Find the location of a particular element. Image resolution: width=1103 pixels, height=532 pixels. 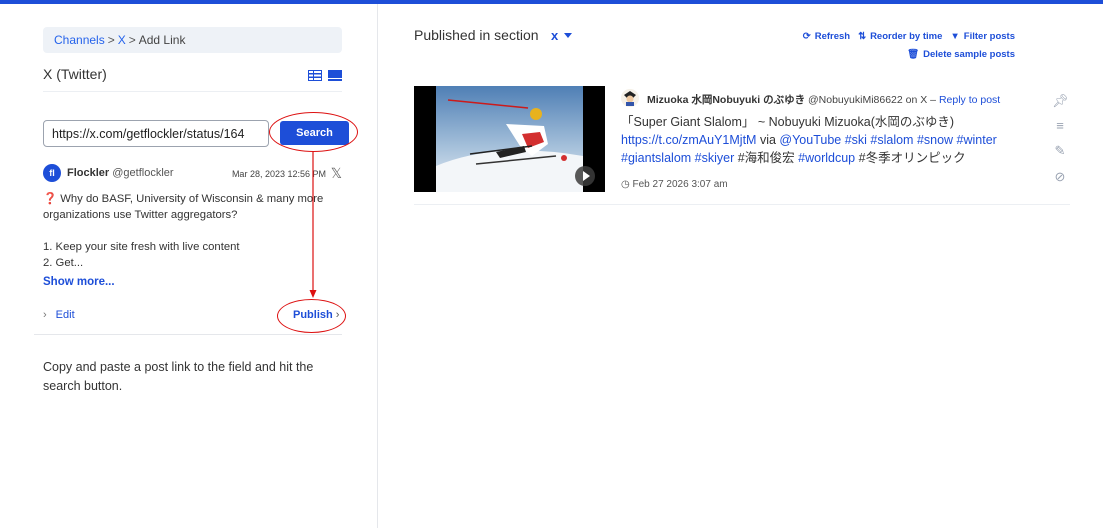

preview-date: Mar 28, 2023 12:56 PM is located at coordinates (278, 174).